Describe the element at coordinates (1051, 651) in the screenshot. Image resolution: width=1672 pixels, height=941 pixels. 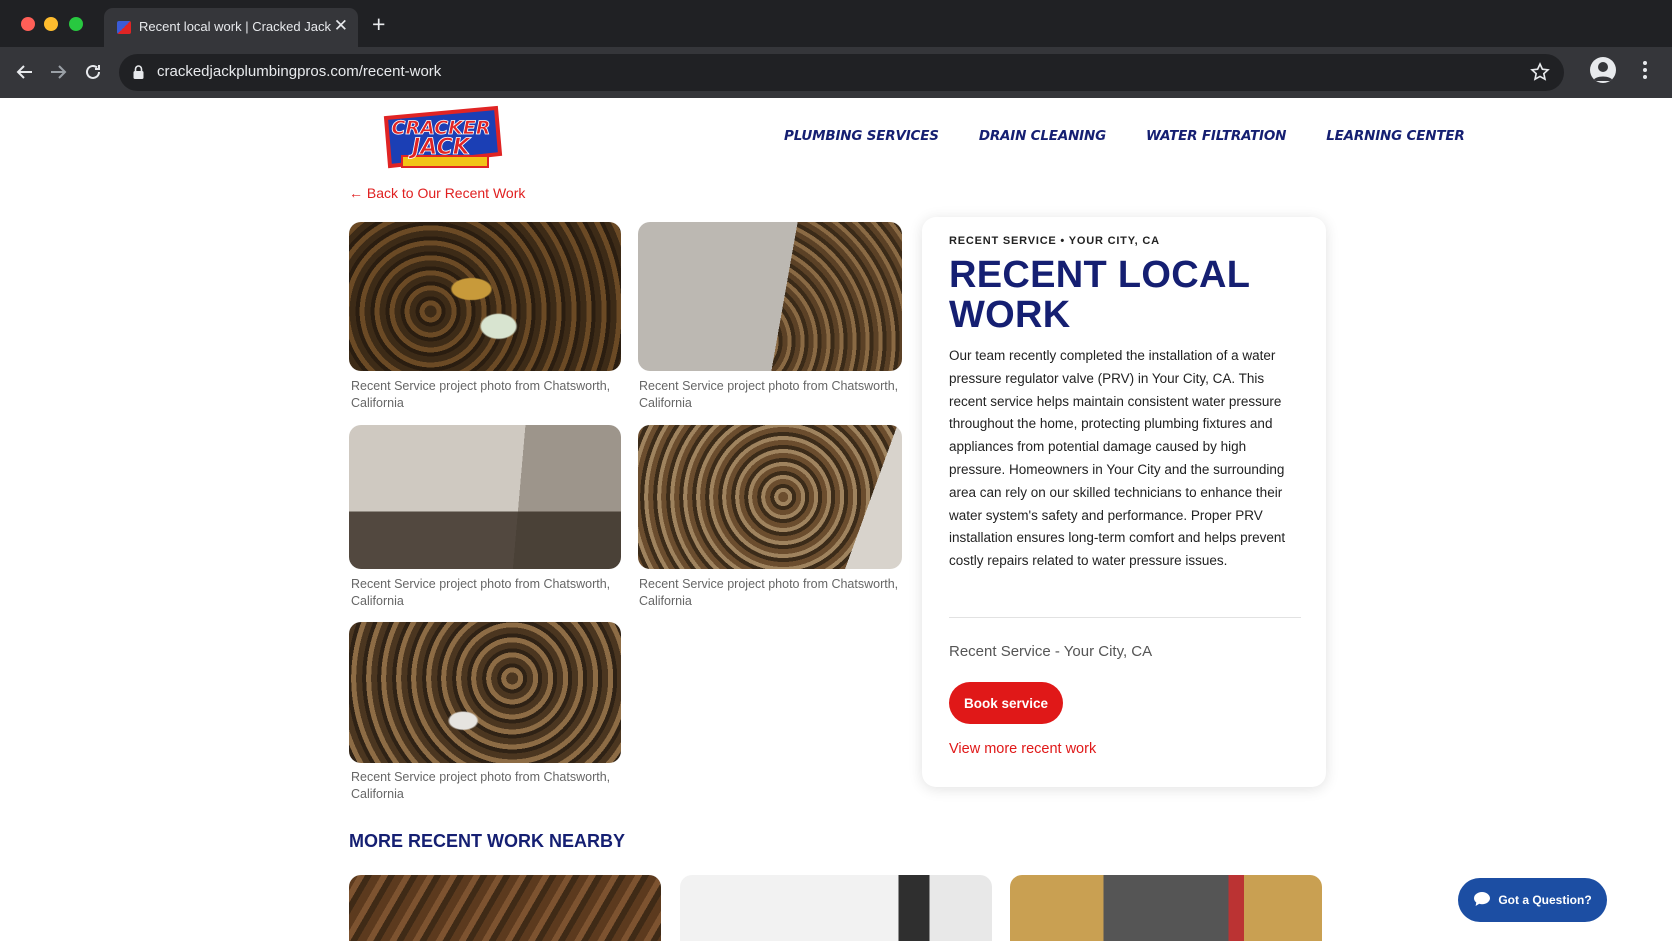
I see `card-subtitle: Recent Service - Your City, CA` at that location.